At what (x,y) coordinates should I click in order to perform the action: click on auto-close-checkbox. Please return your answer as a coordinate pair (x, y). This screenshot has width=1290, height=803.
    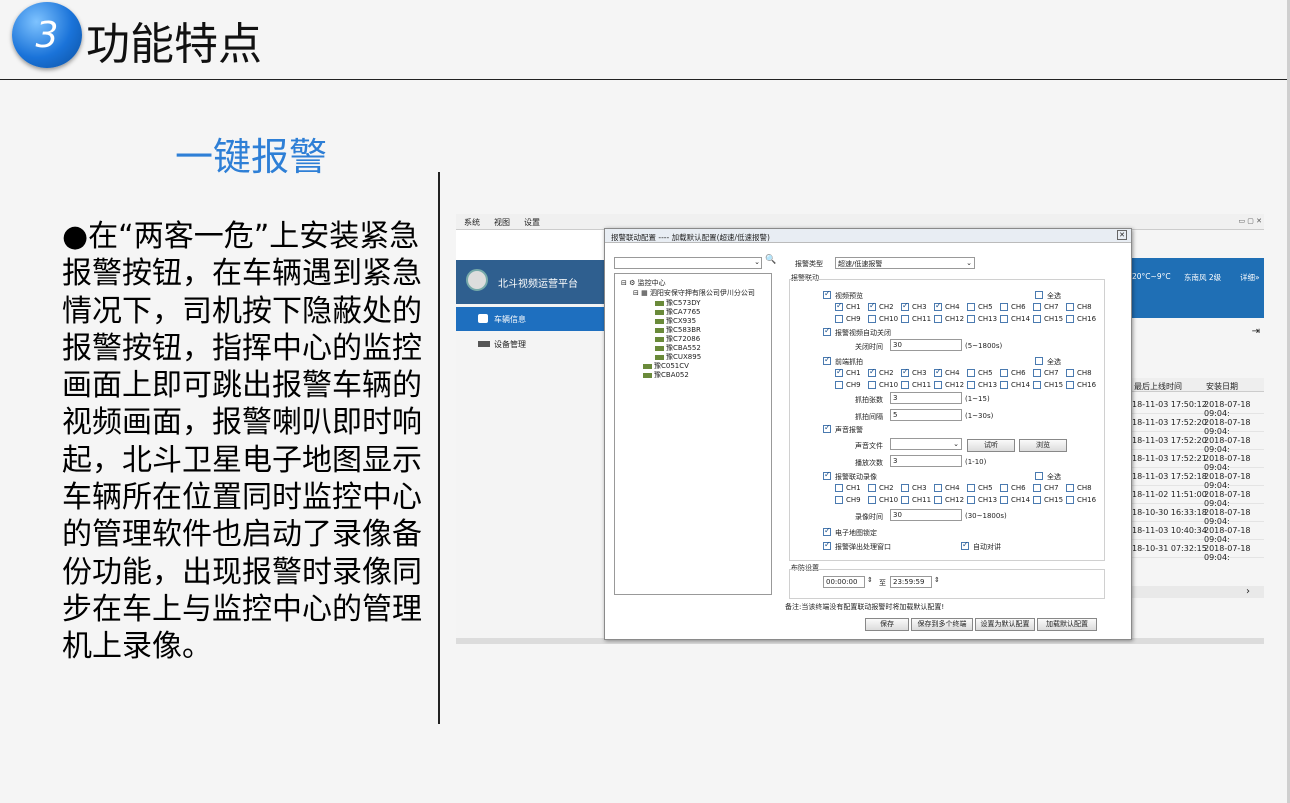
    Looking at the image, I should click on (827, 331).